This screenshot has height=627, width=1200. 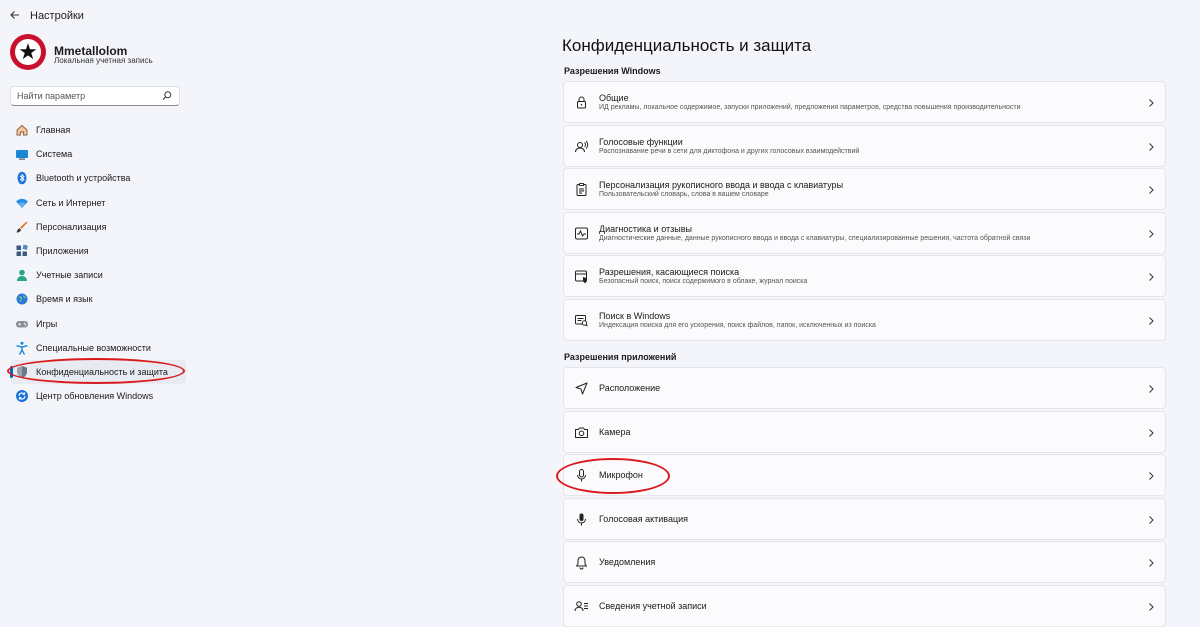 What do you see at coordinates (22, 372) in the screenshot?
I see `shield-icon` at bounding box center [22, 372].